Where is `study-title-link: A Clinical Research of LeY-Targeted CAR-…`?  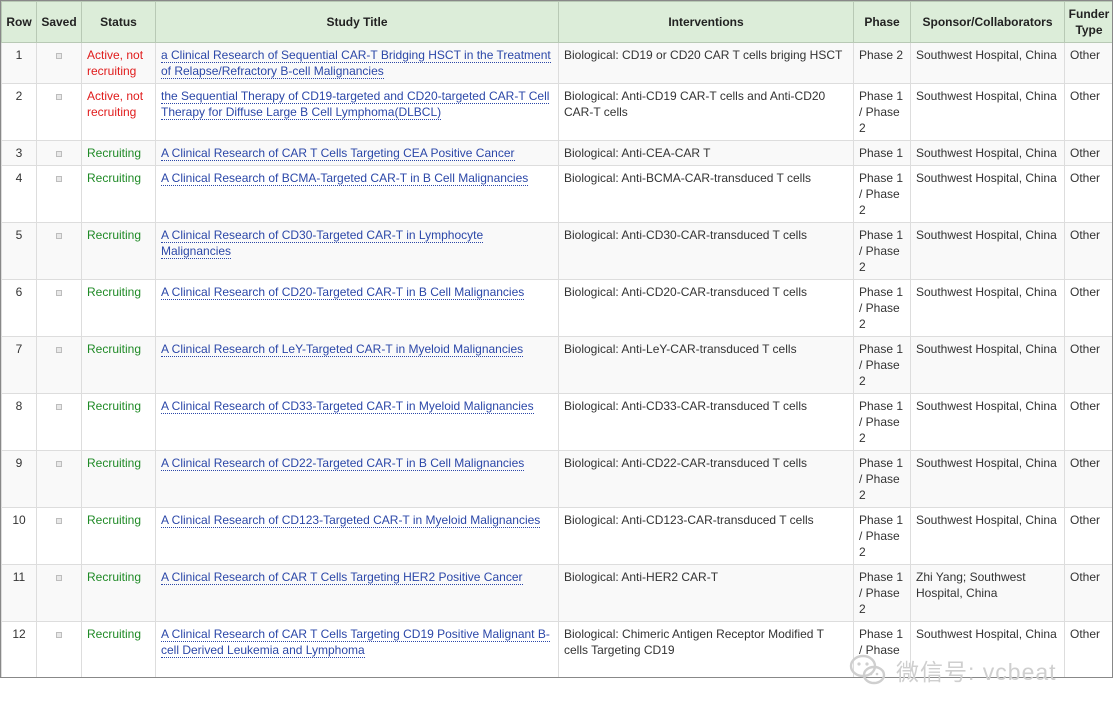 study-title-link: A Clinical Research of LeY-Targeted CAR-… is located at coordinates (342, 349).